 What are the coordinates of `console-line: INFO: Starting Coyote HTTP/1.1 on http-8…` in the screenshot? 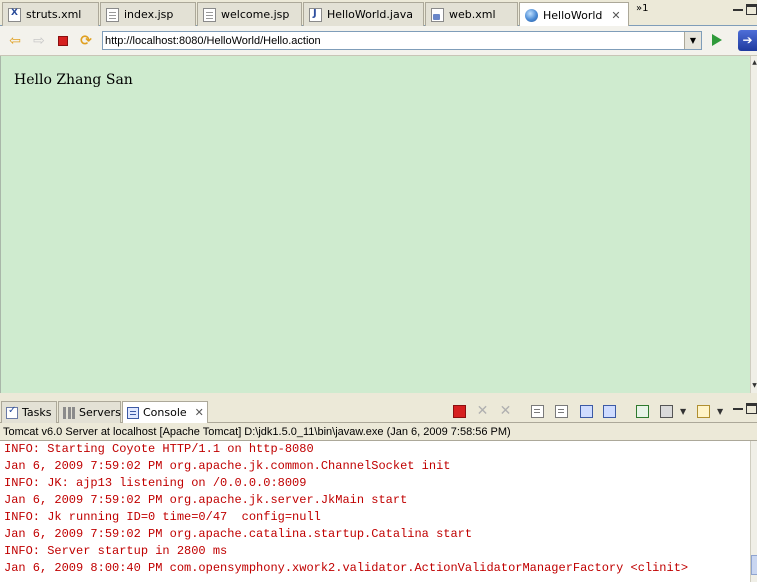 It's located at (159, 449).